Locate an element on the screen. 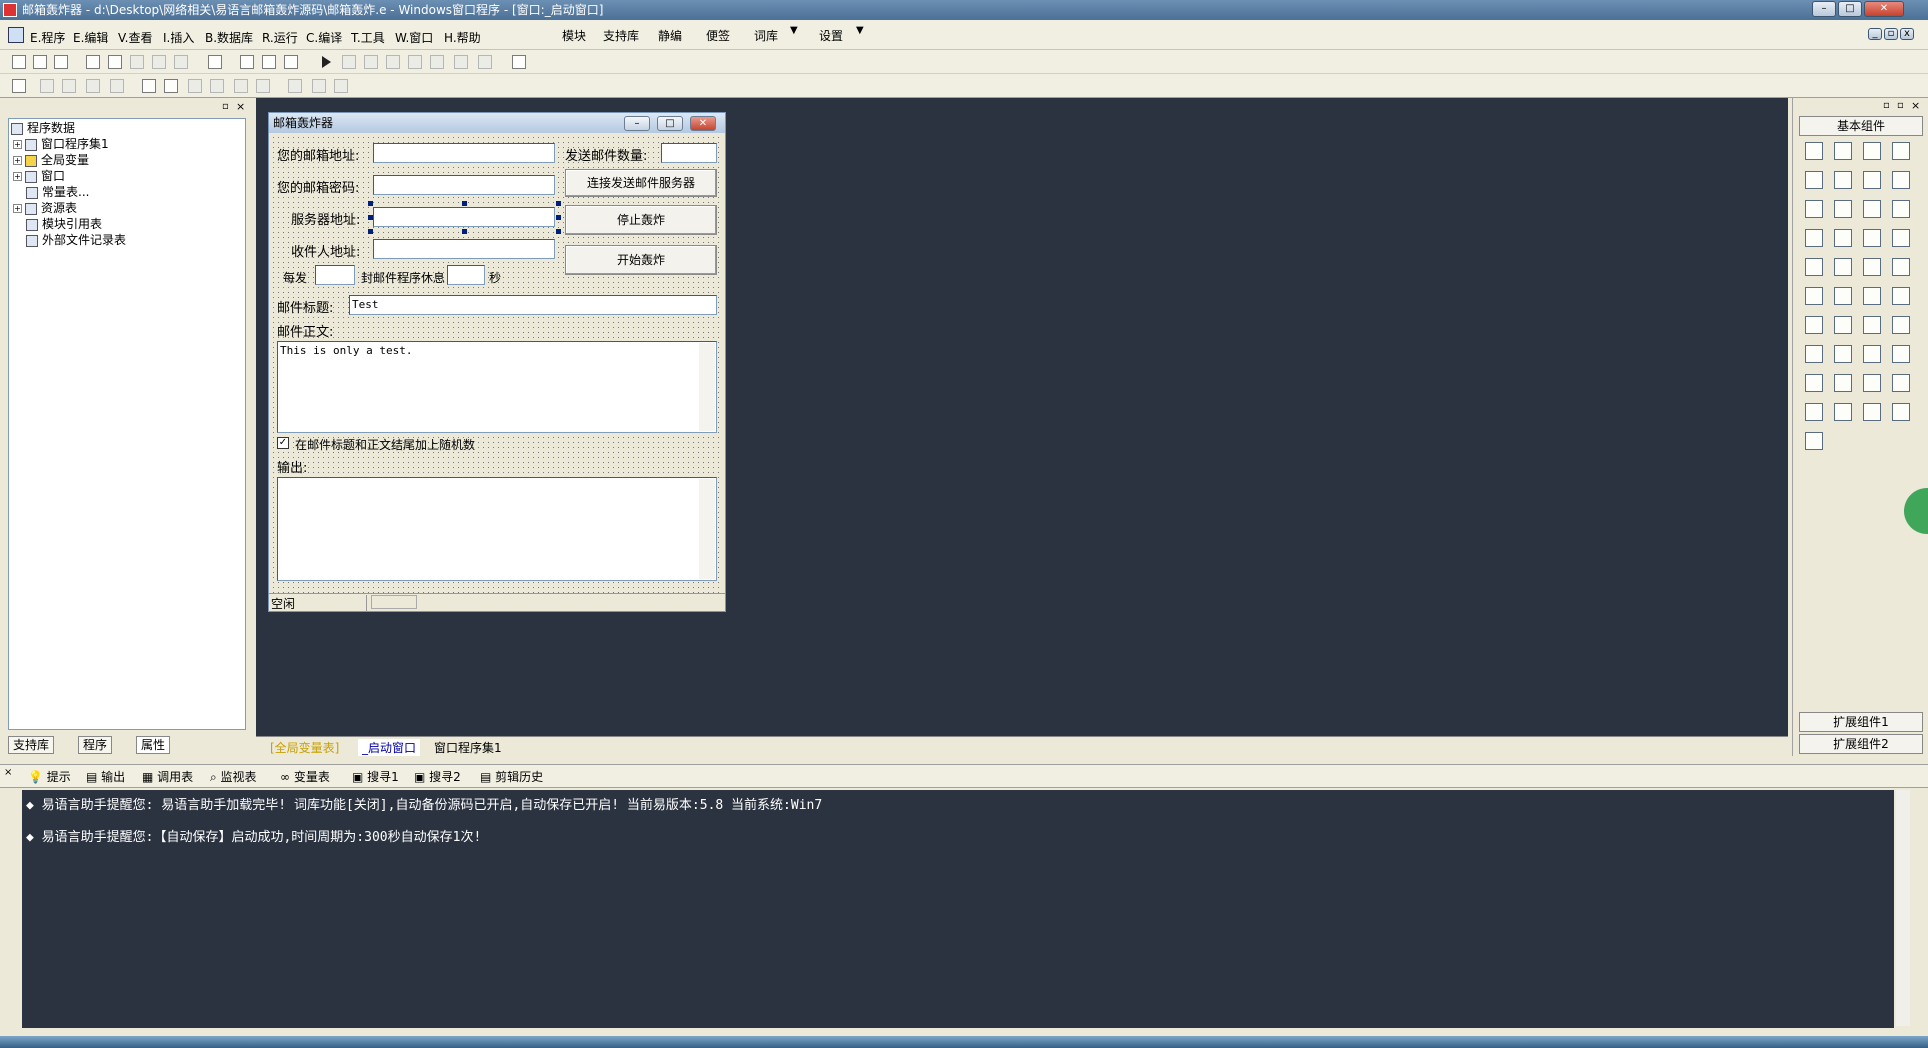 Image resolution: width=1928 pixels, height=1048 pixels. tree-root: 程序数据 is located at coordinates (43, 128).